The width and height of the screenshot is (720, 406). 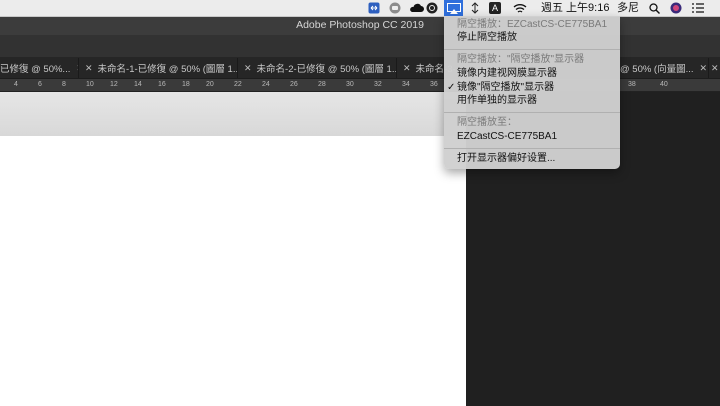 I want to click on ruler-tick: 8, so click(x=64, y=84).